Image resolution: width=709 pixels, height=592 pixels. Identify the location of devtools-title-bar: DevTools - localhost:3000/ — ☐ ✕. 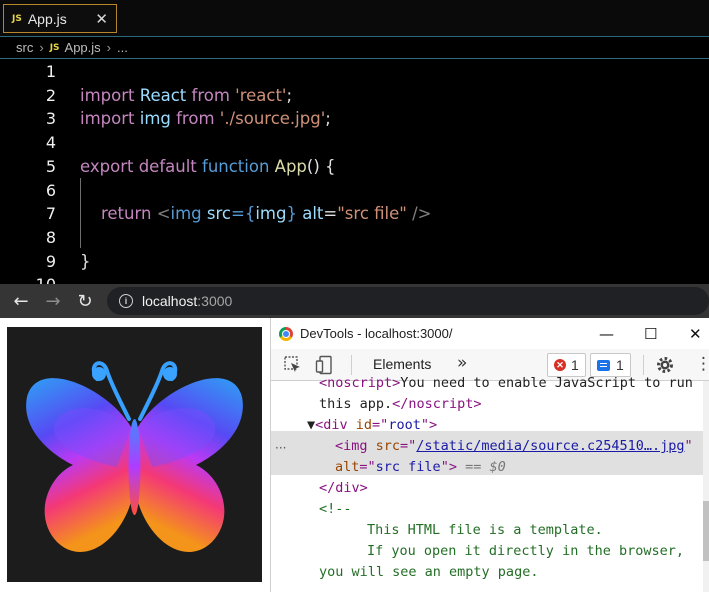
(490, 333).